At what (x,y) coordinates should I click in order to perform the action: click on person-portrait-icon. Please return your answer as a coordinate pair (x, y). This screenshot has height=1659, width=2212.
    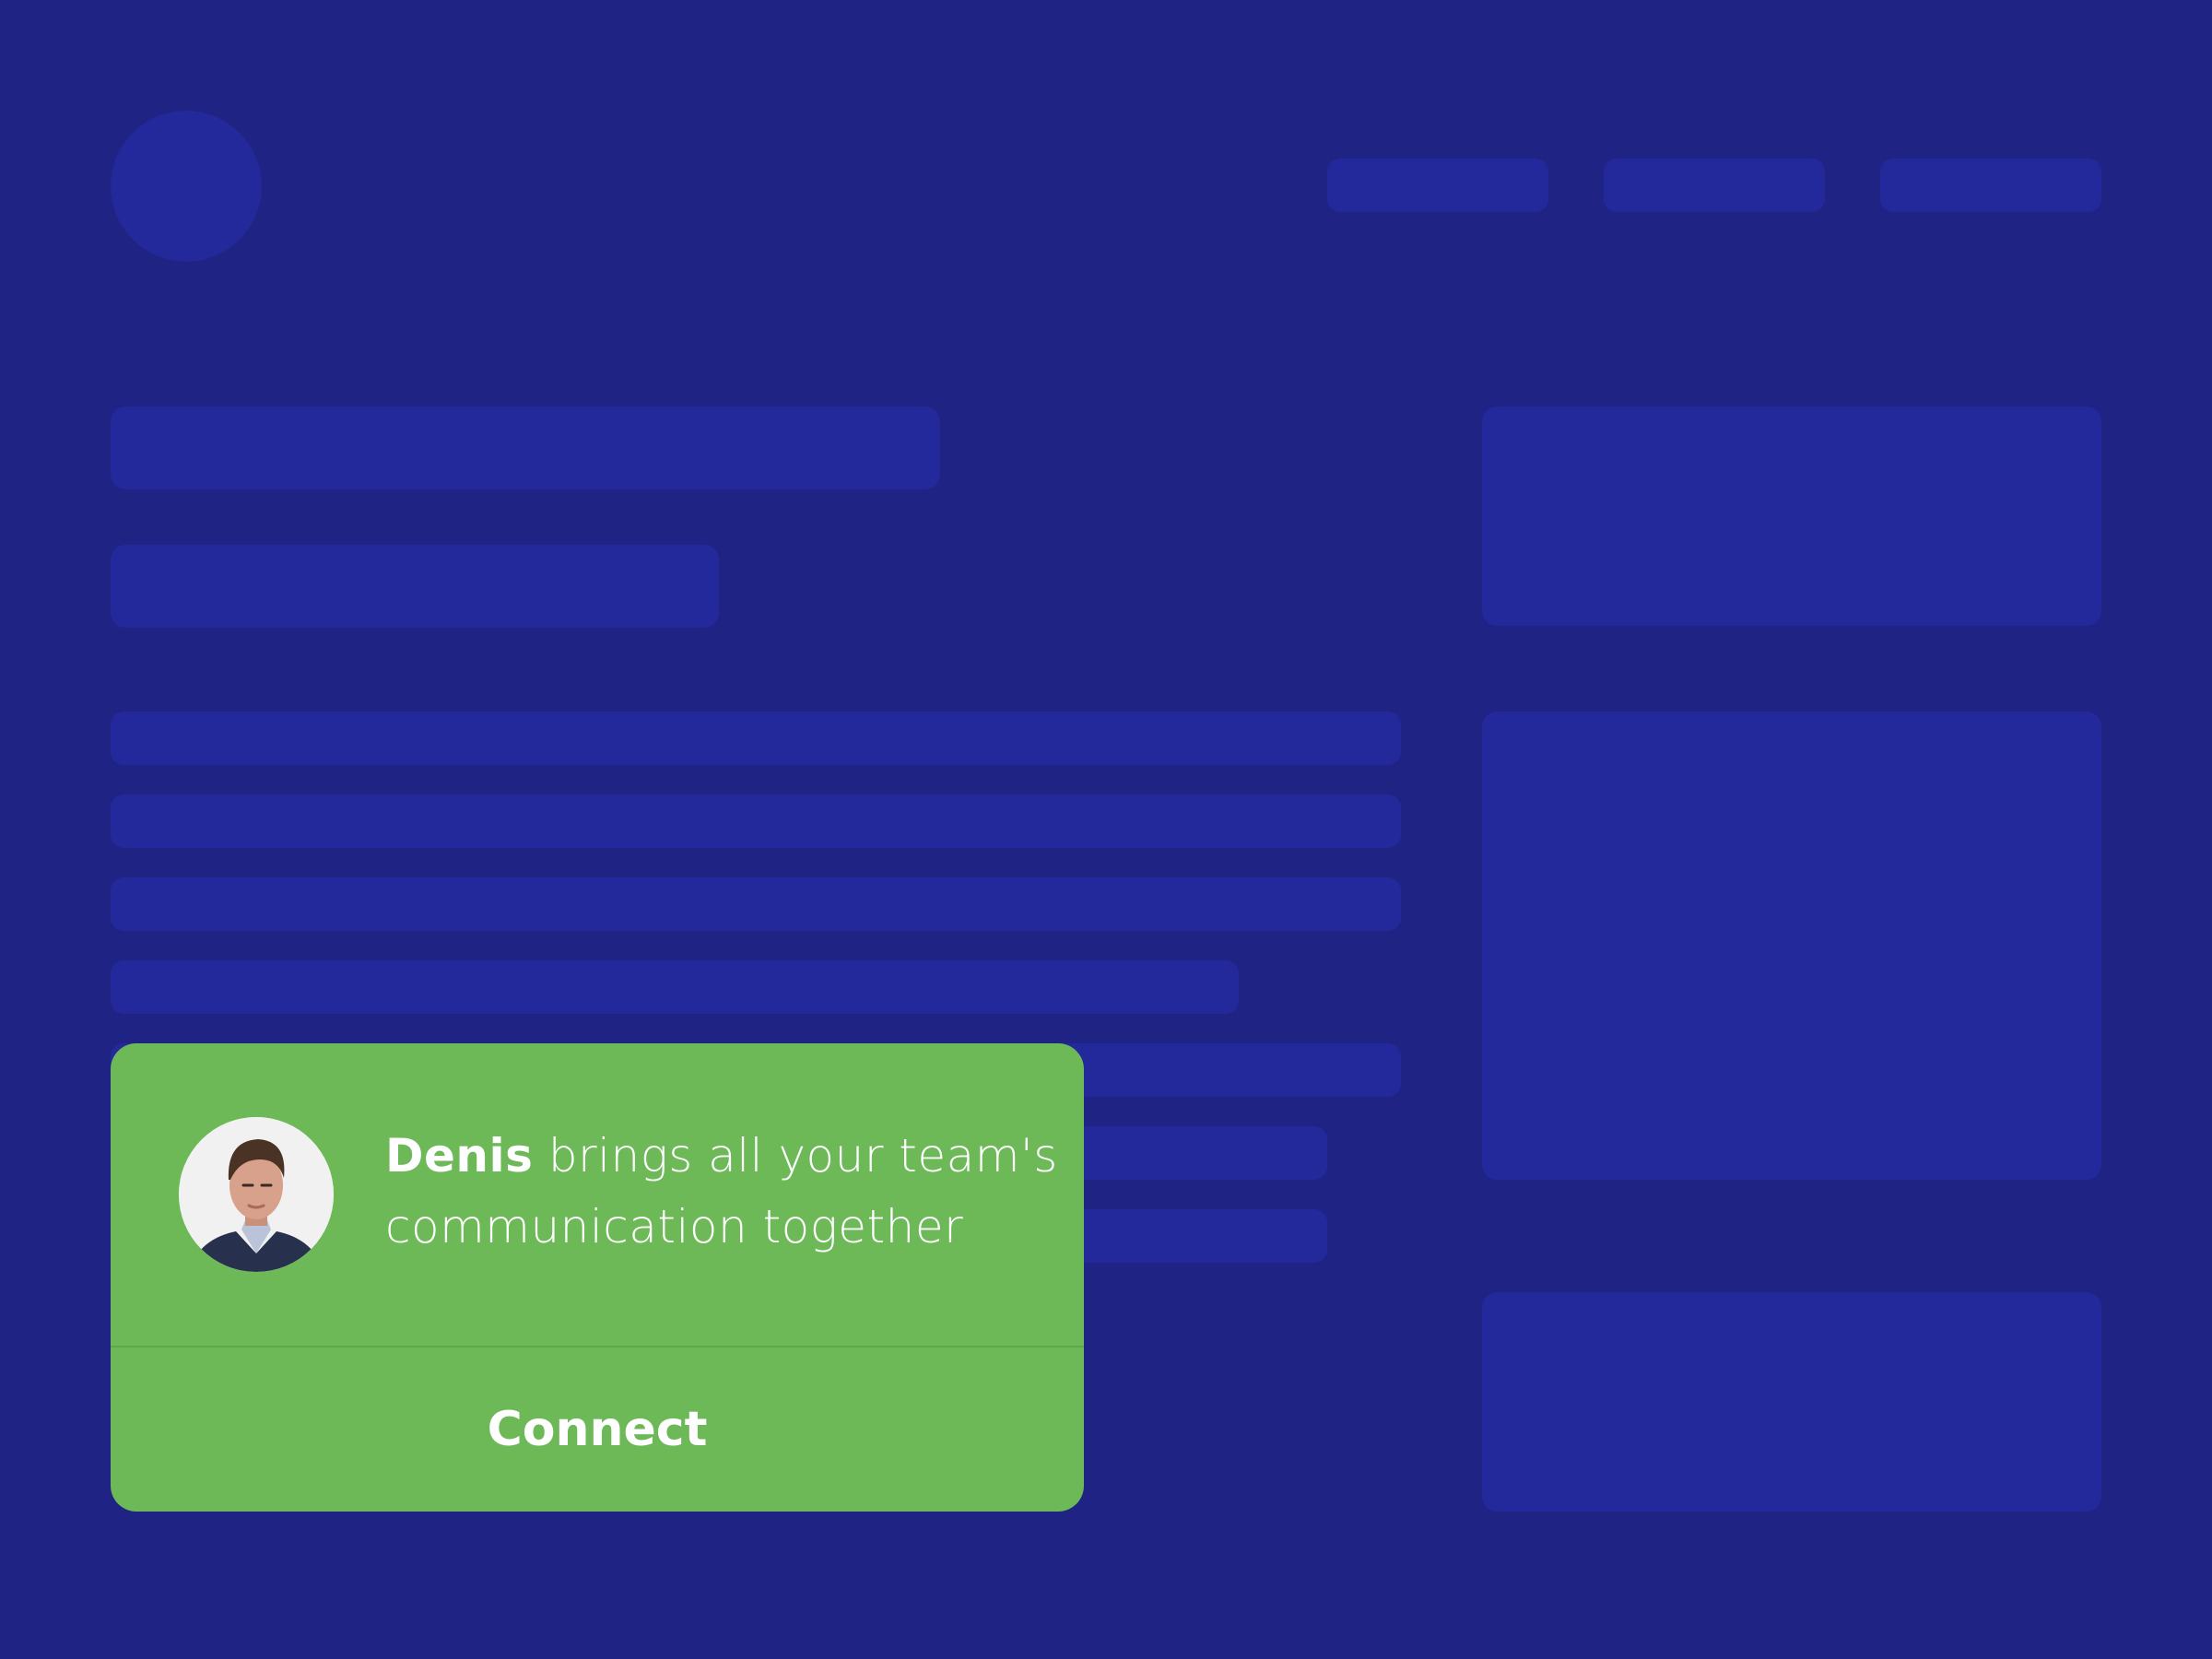
    Looking at the image, I should click on (256, 1194).